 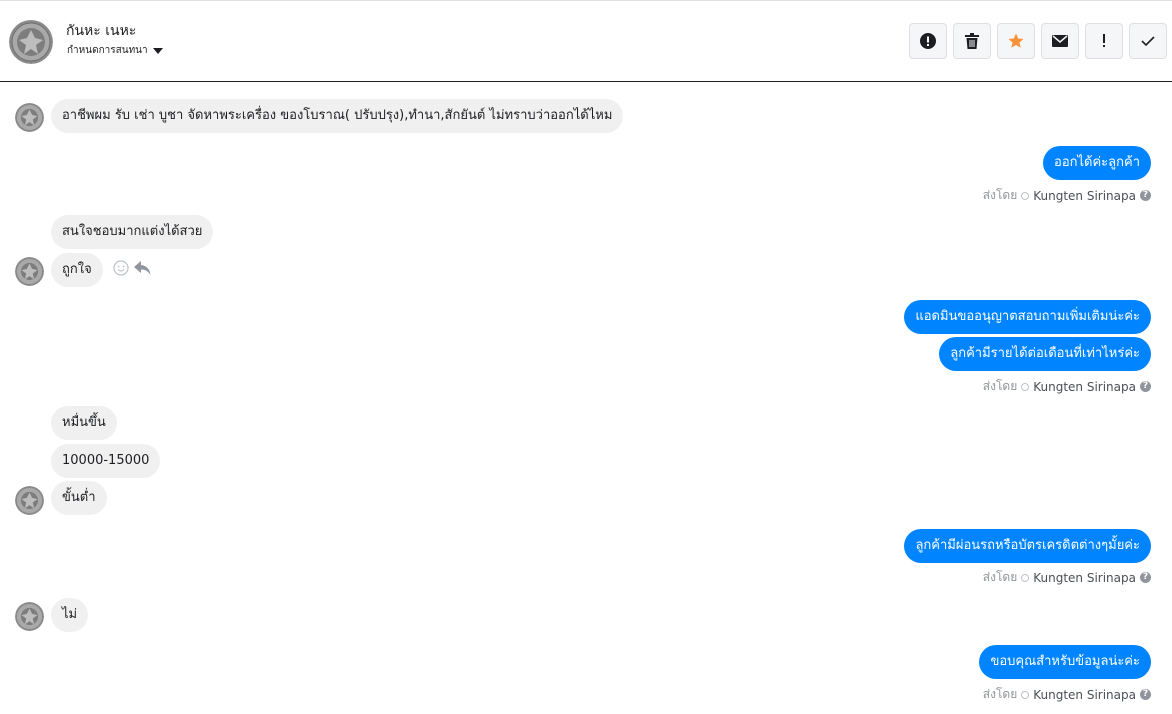 I want to click on conversation-header: กันหะ เนหะ กำหนดการสนทนา, so click(x=586, y=41).